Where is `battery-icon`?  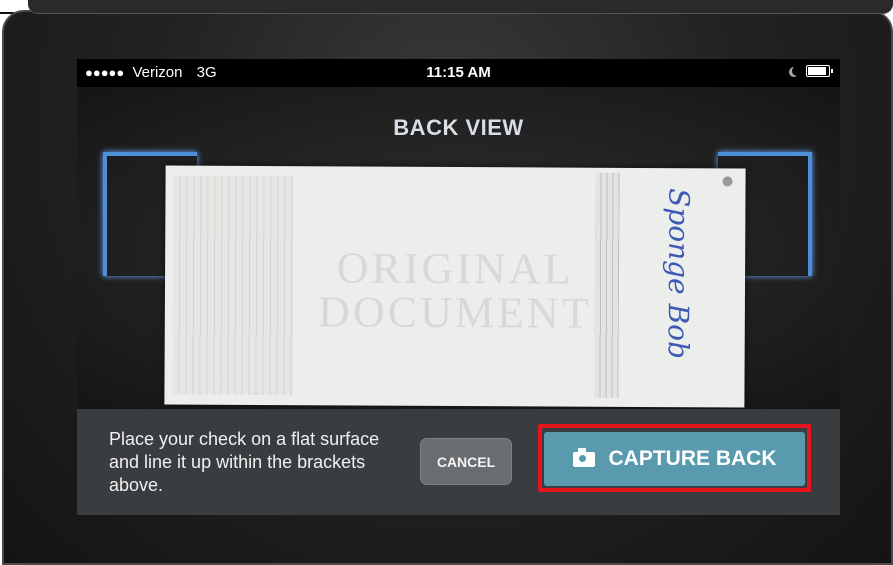
battery-icon is located at coordinates (819, 71).